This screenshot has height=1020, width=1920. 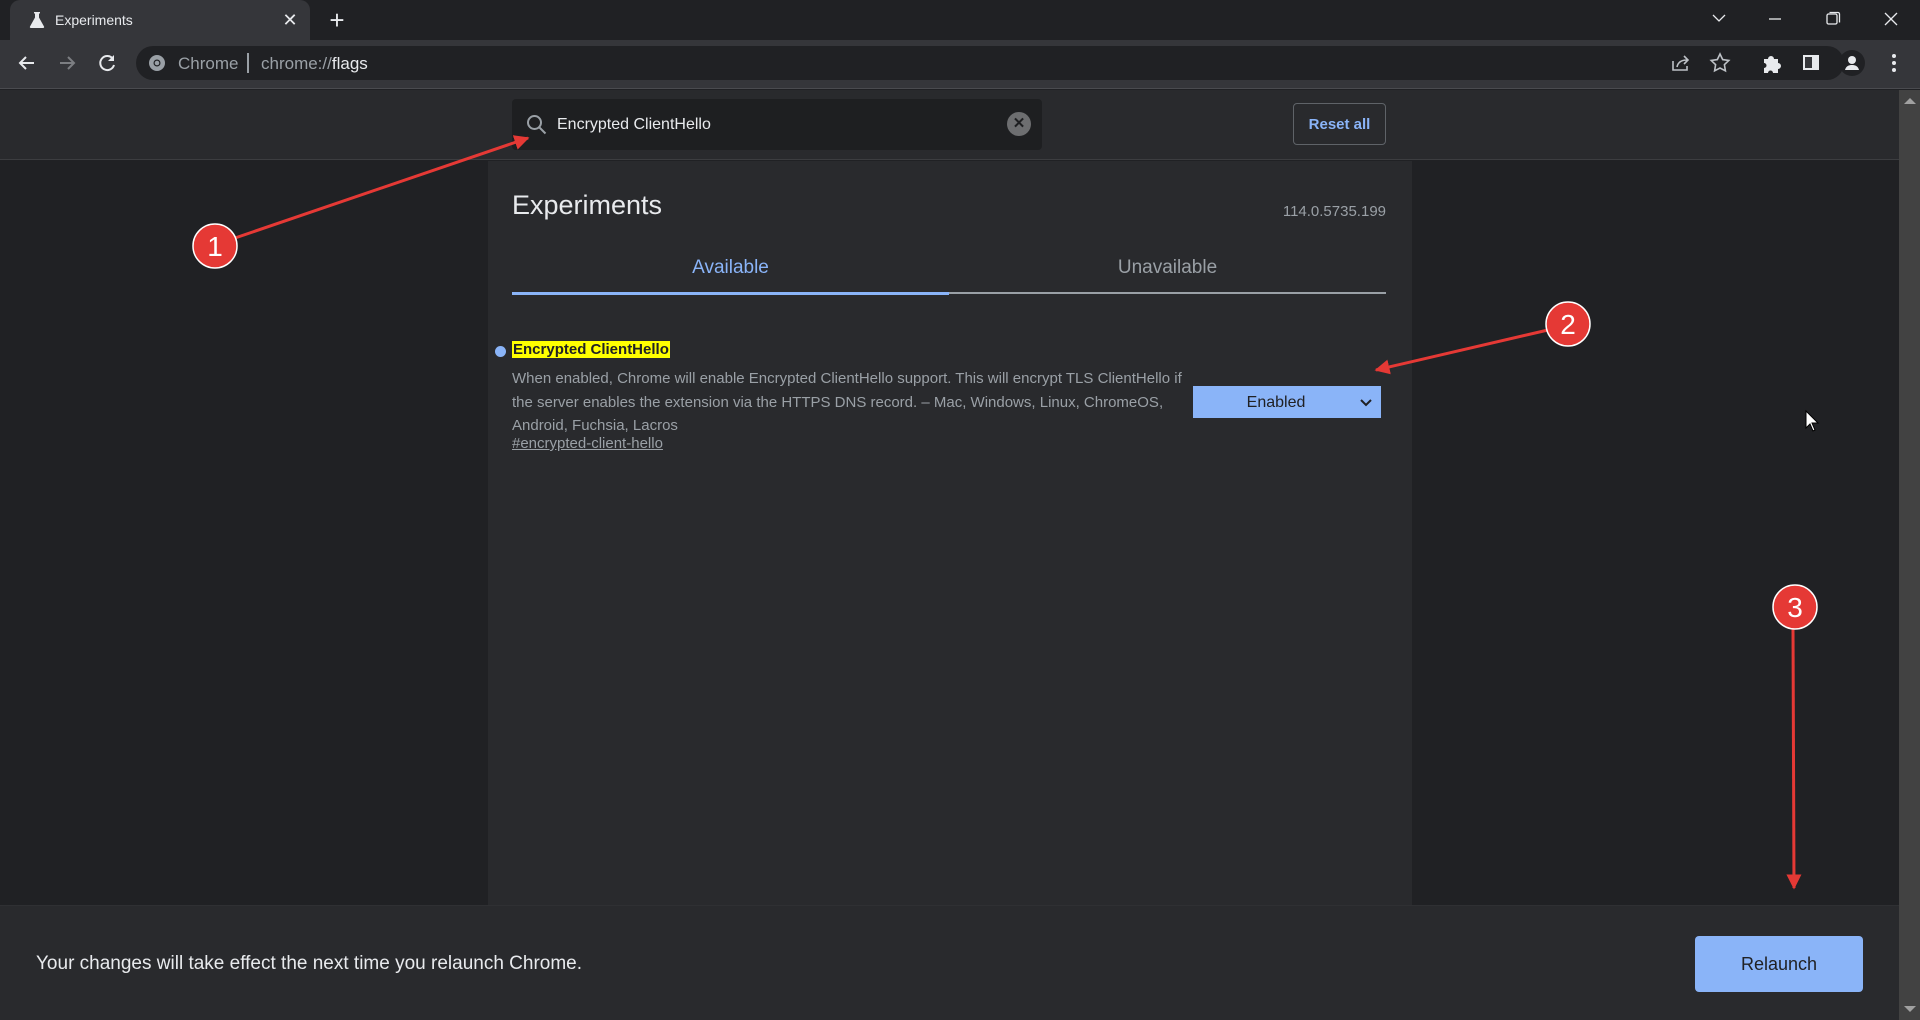 I want to click on flags-header: ✕ Reset all, so click(x=949, y=125).